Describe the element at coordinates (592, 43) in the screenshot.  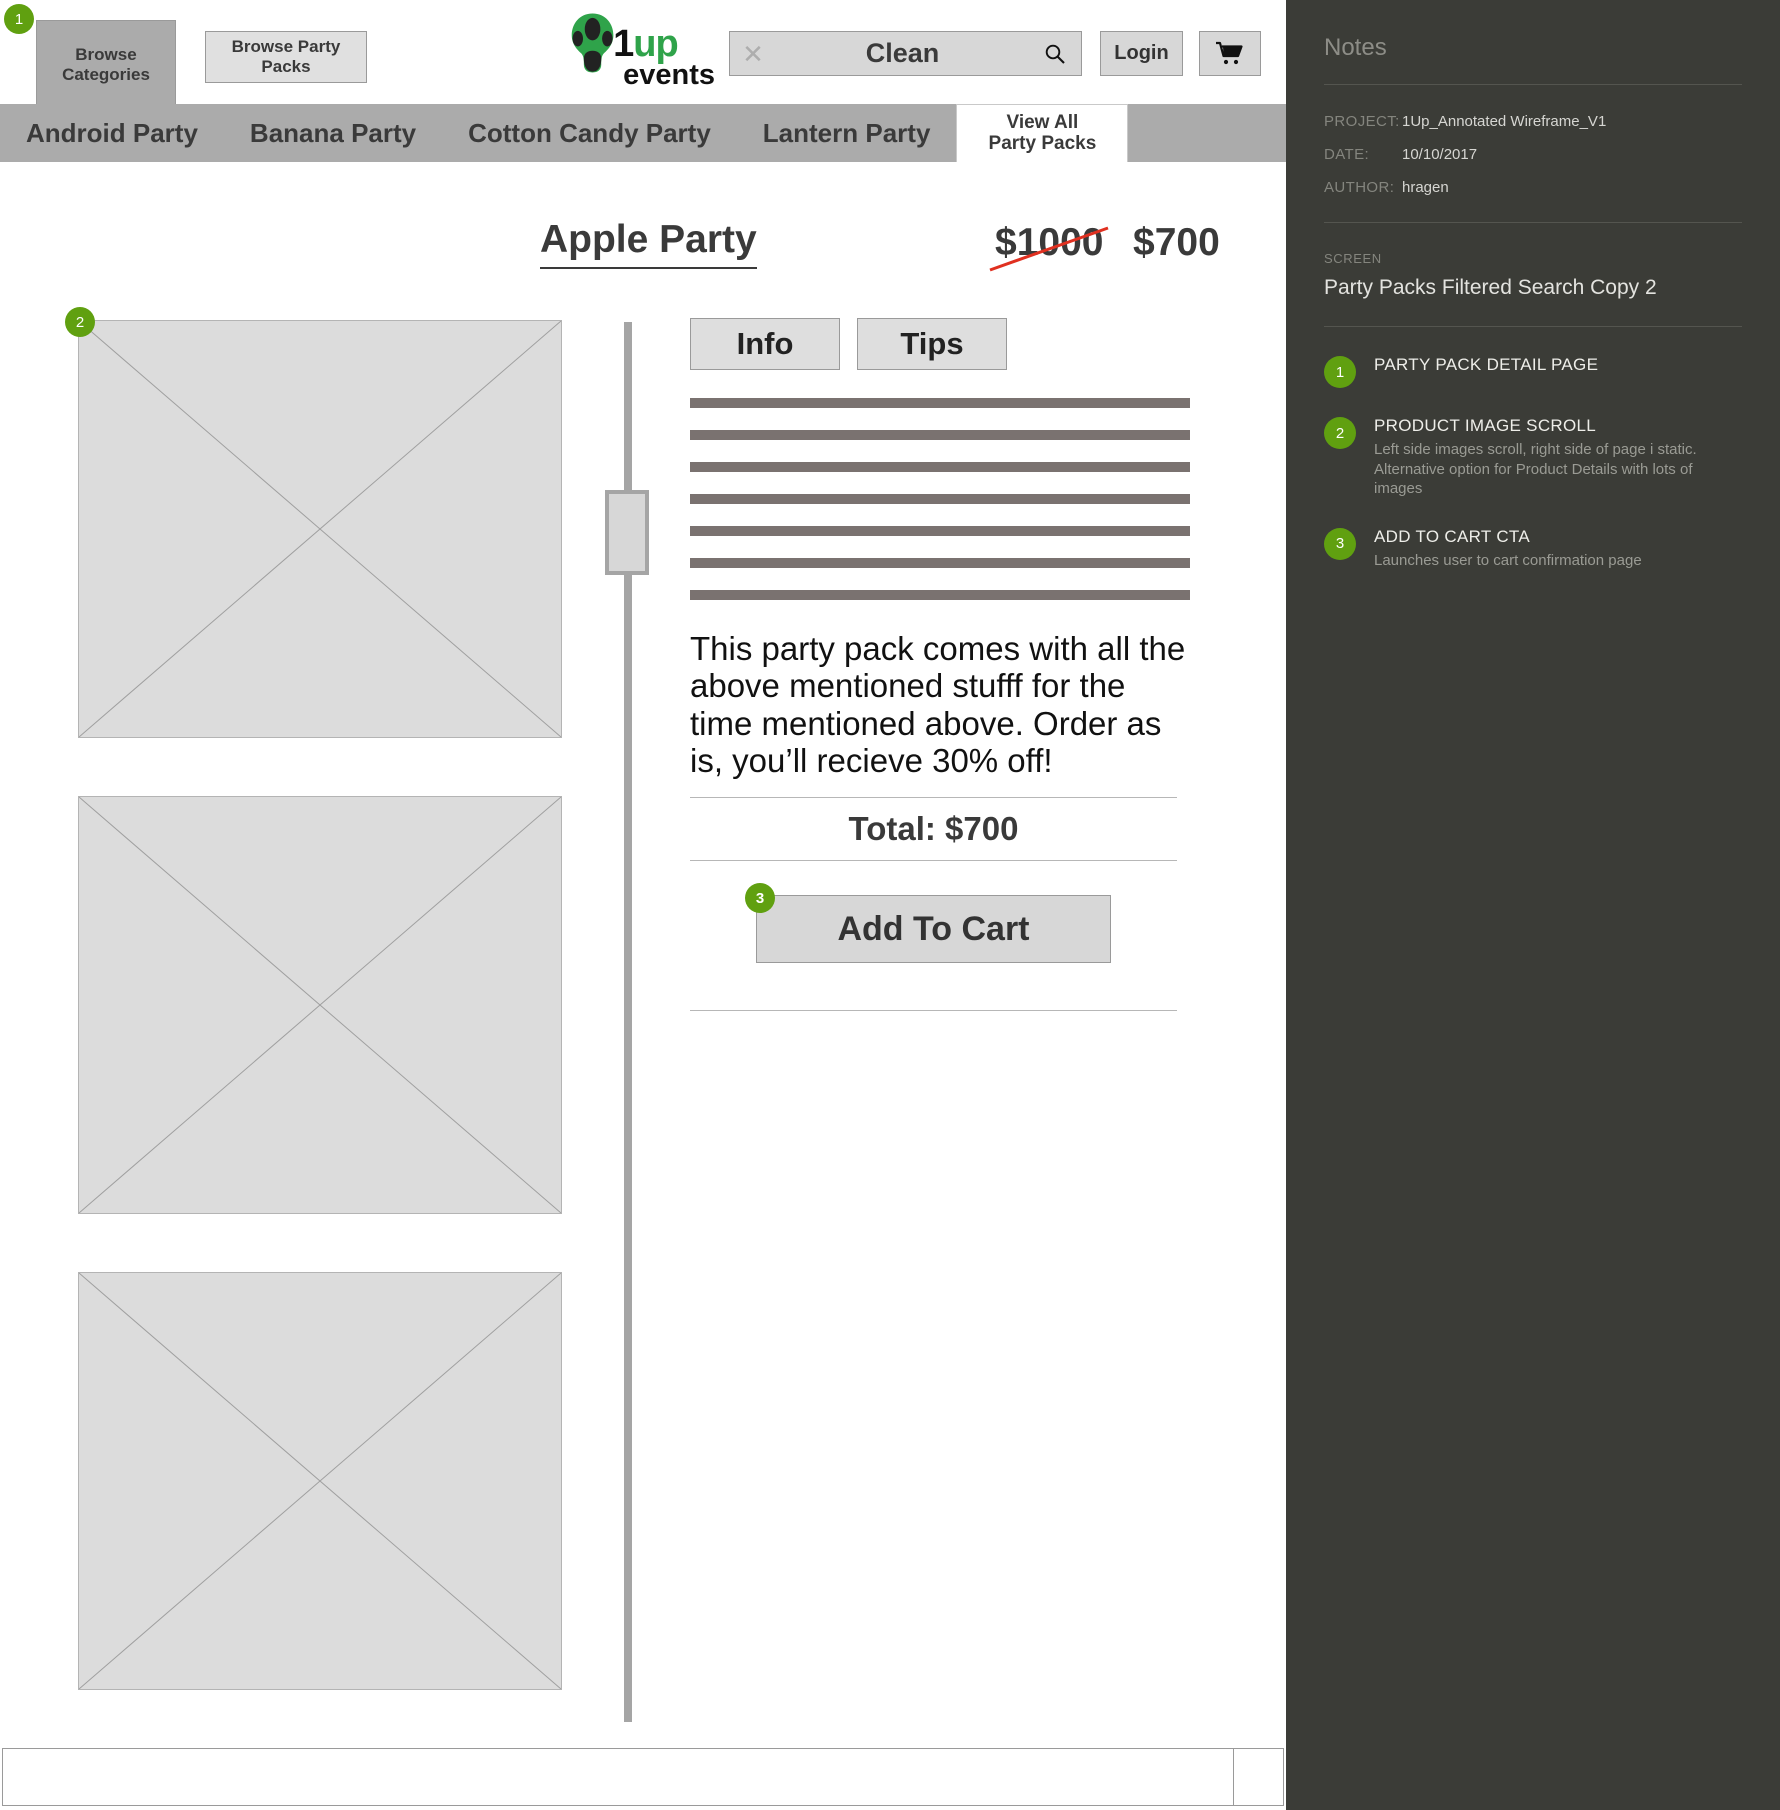
I see `mushroom-logo-icon` at that location.